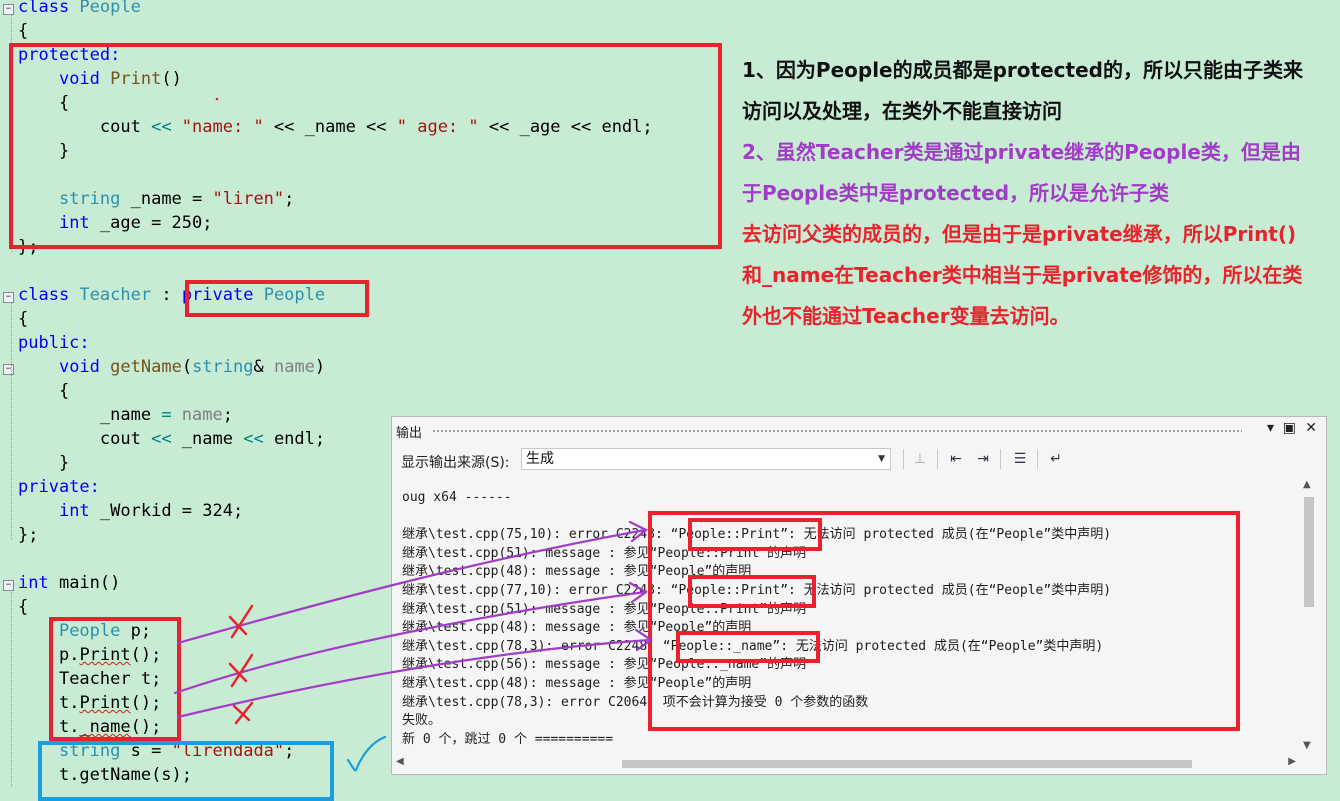  Describe the element at coordinates (881, 459) in the screenshot. I see `chevron-down-icon: ▼` at that location.